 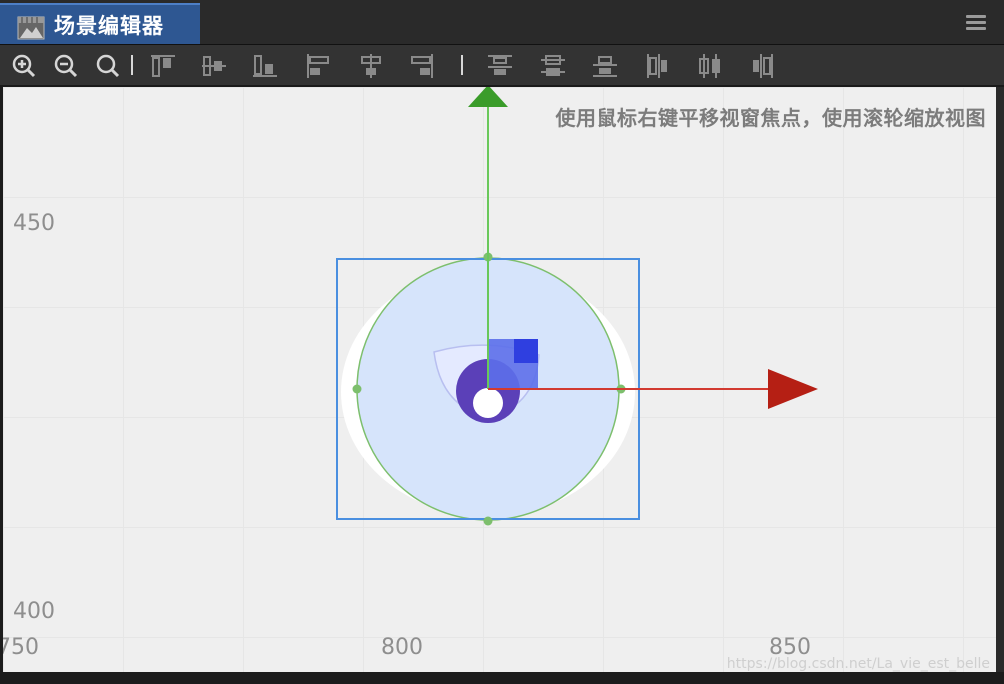 I want to click on align-h-center-icon, so click(x=371, y=66).